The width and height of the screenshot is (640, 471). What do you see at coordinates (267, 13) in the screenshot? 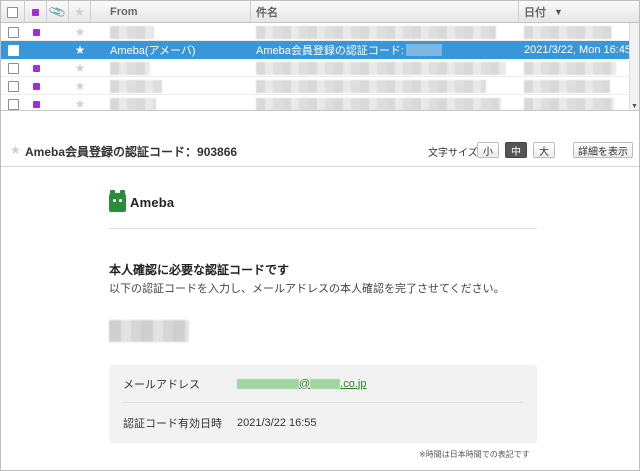
I see `subject-header-label: 件名` at bounding box center [267, 13].